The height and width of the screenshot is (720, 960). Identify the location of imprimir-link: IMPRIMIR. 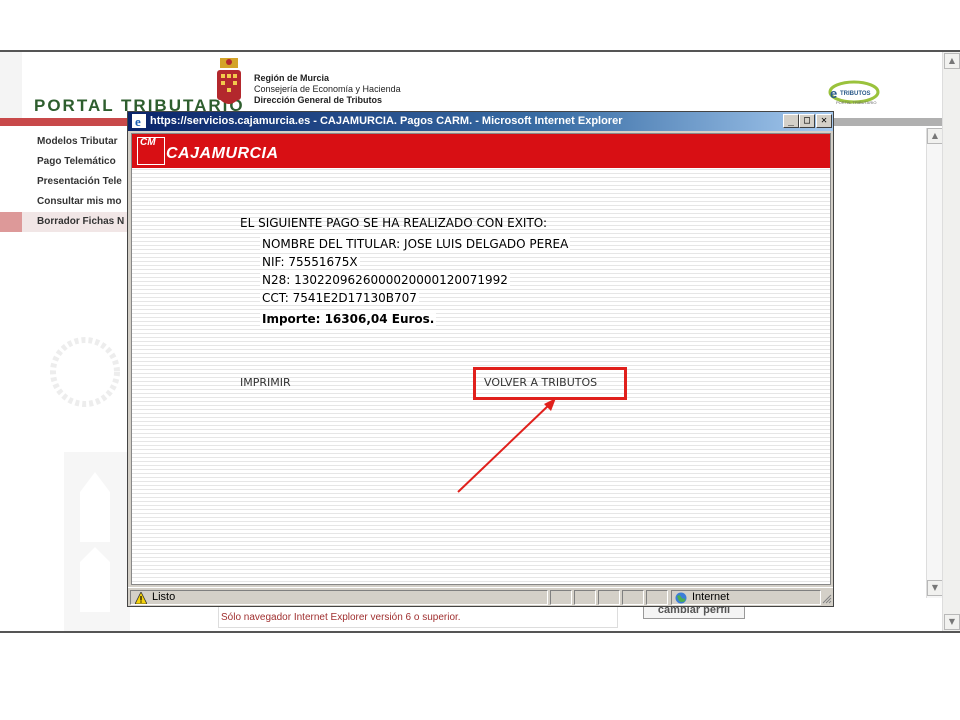
(265, 382).